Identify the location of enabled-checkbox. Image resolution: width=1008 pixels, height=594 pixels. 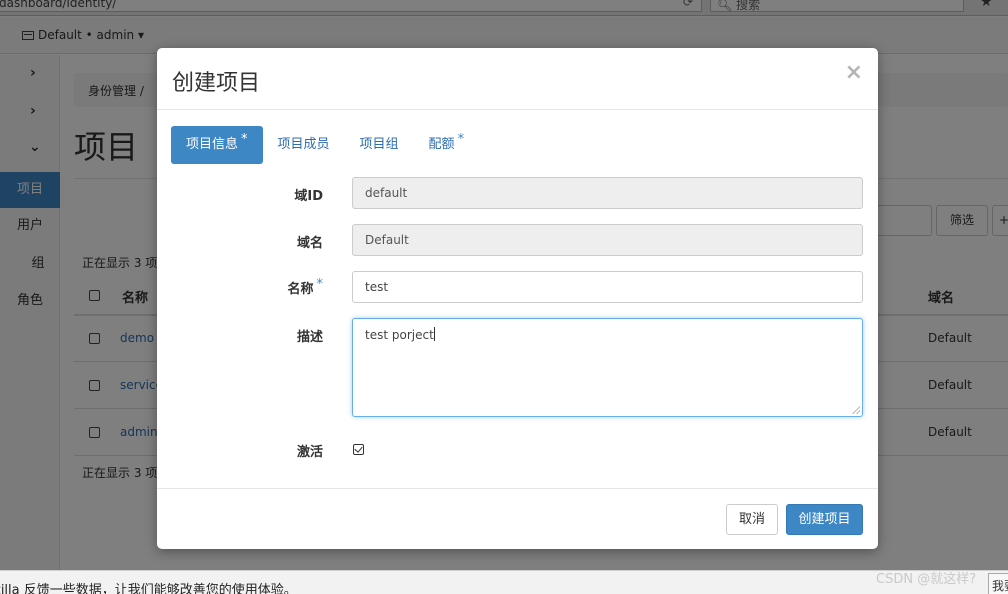
(358, 449).